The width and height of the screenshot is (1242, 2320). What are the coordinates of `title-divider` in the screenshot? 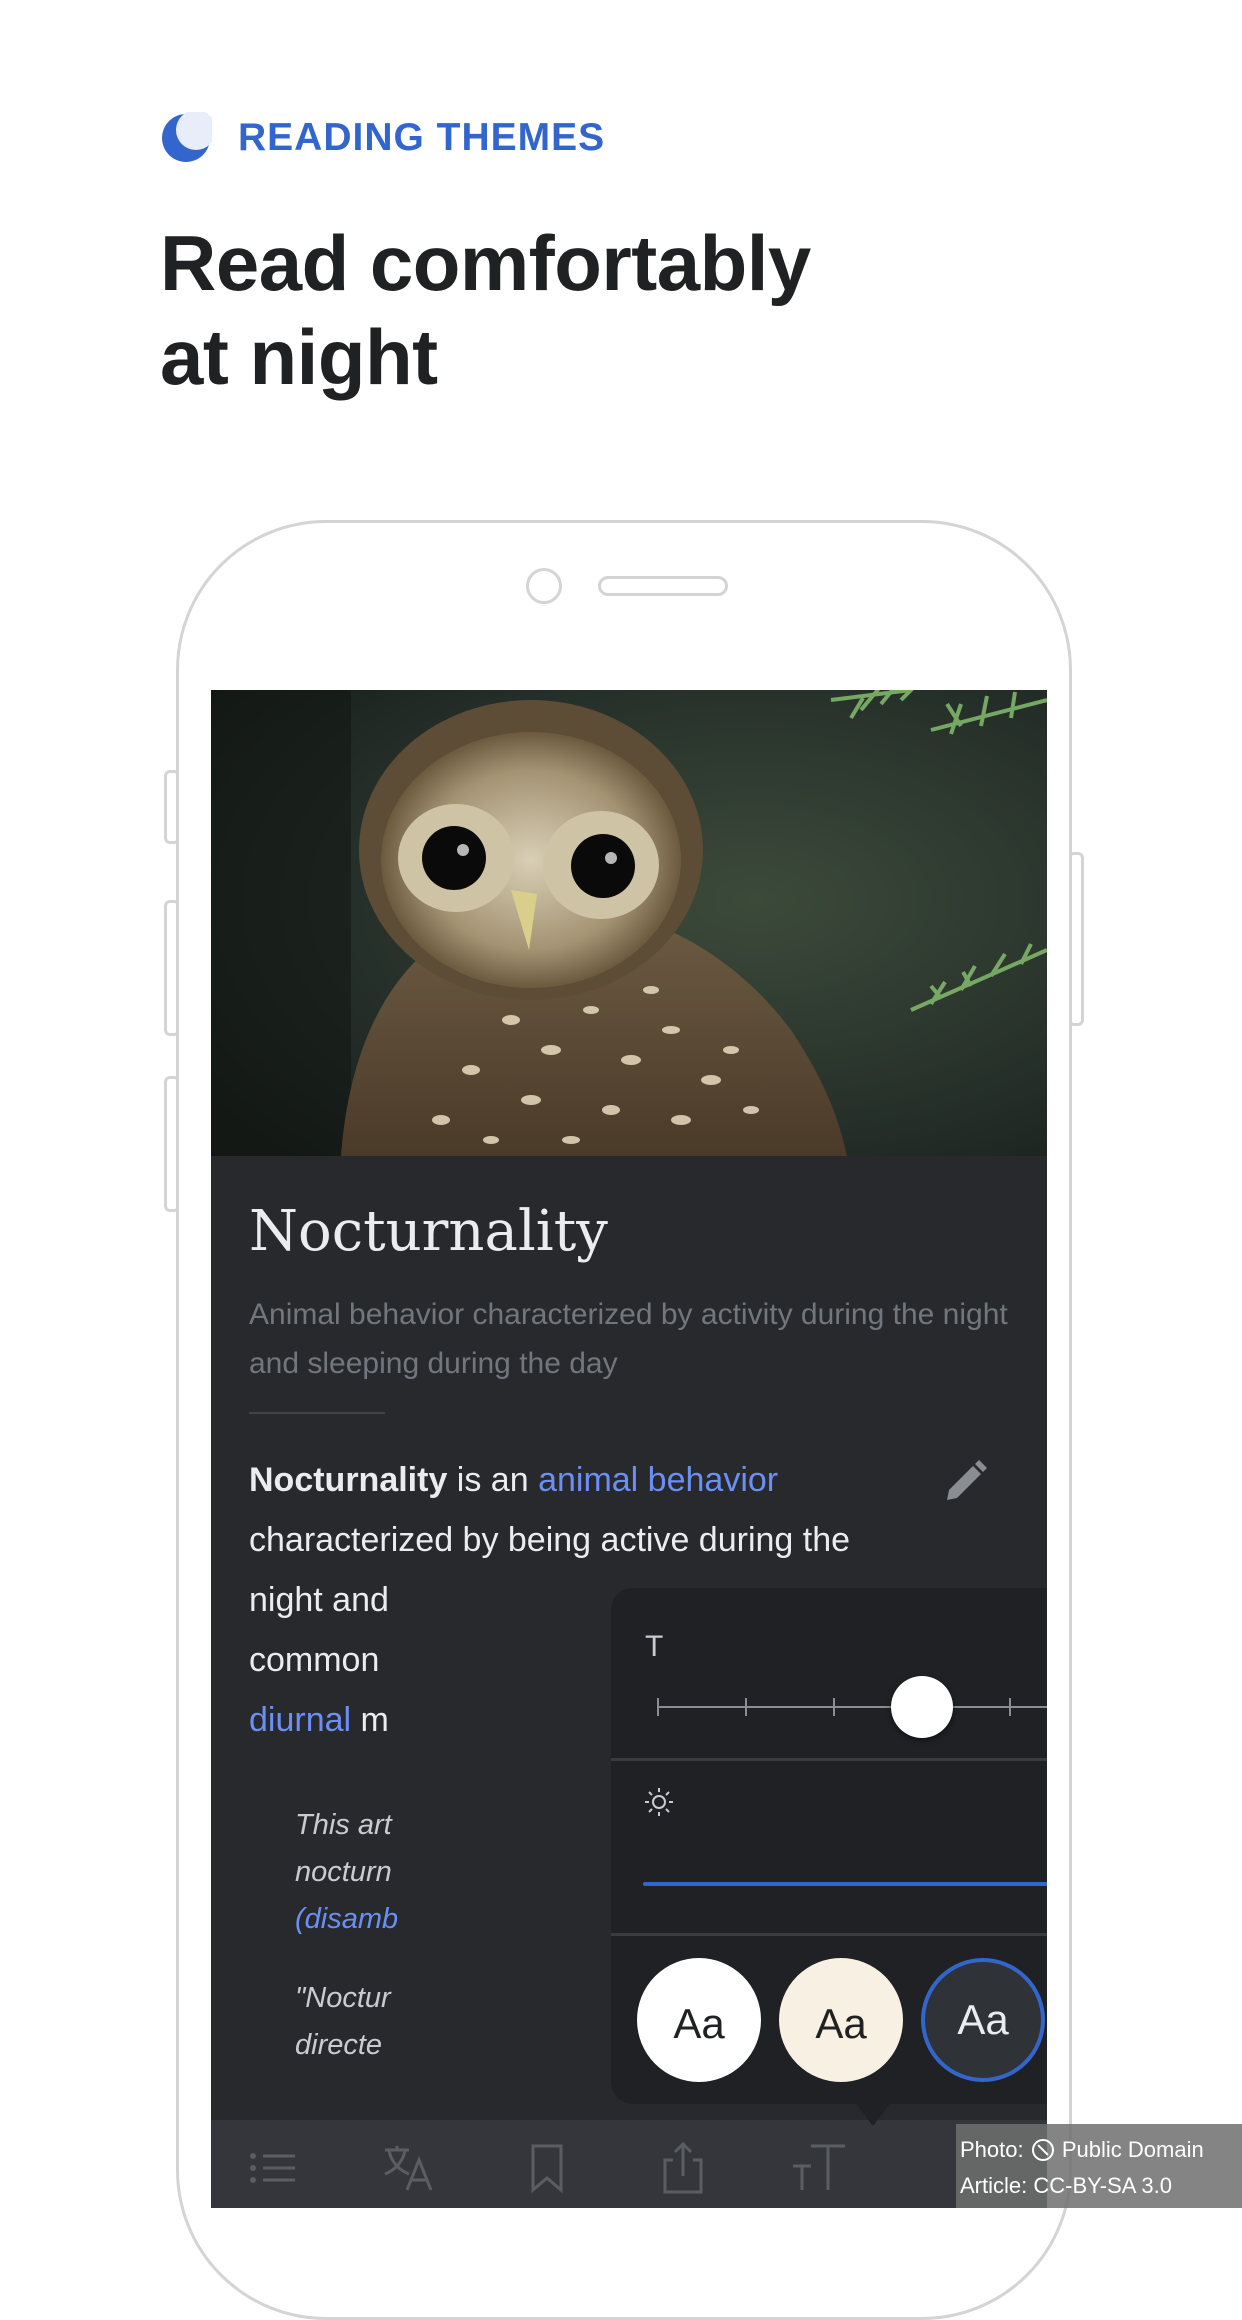 It's located at (317, 1413).